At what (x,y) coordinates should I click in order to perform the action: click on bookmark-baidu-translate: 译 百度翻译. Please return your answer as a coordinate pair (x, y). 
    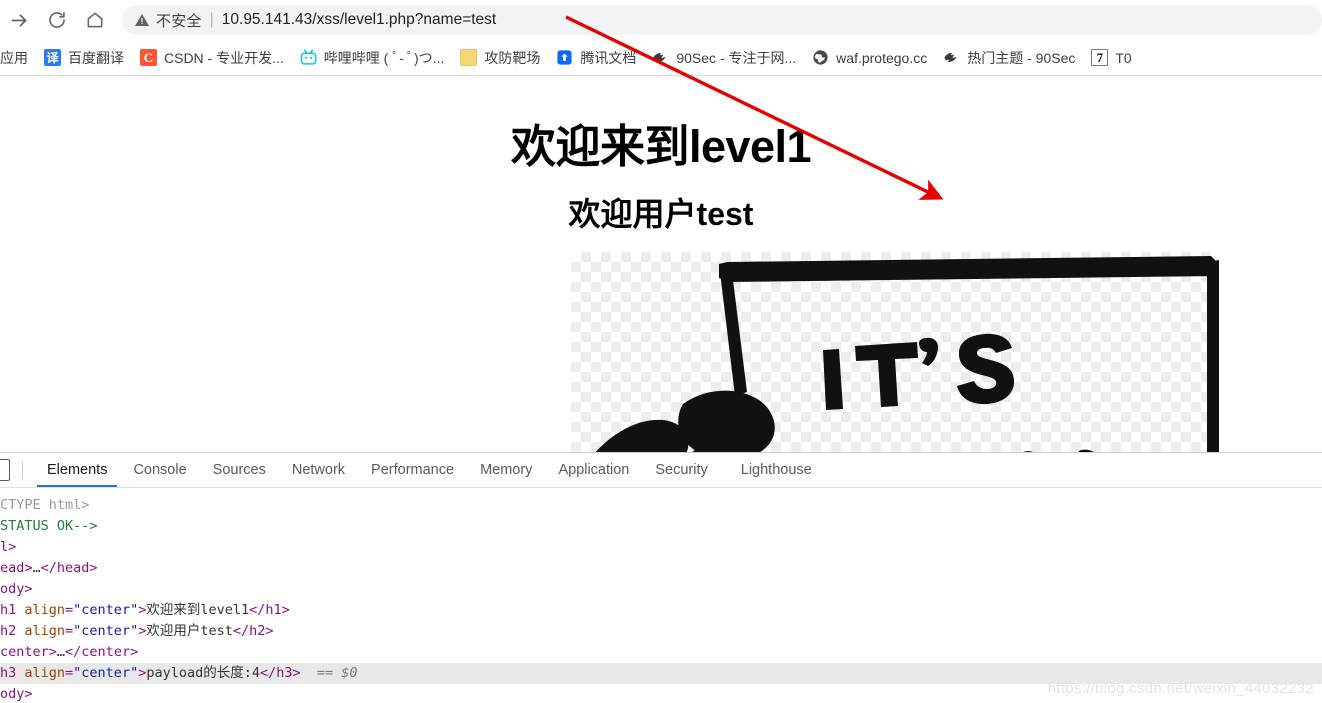
    Looking at the image, I should click on (84, 58).